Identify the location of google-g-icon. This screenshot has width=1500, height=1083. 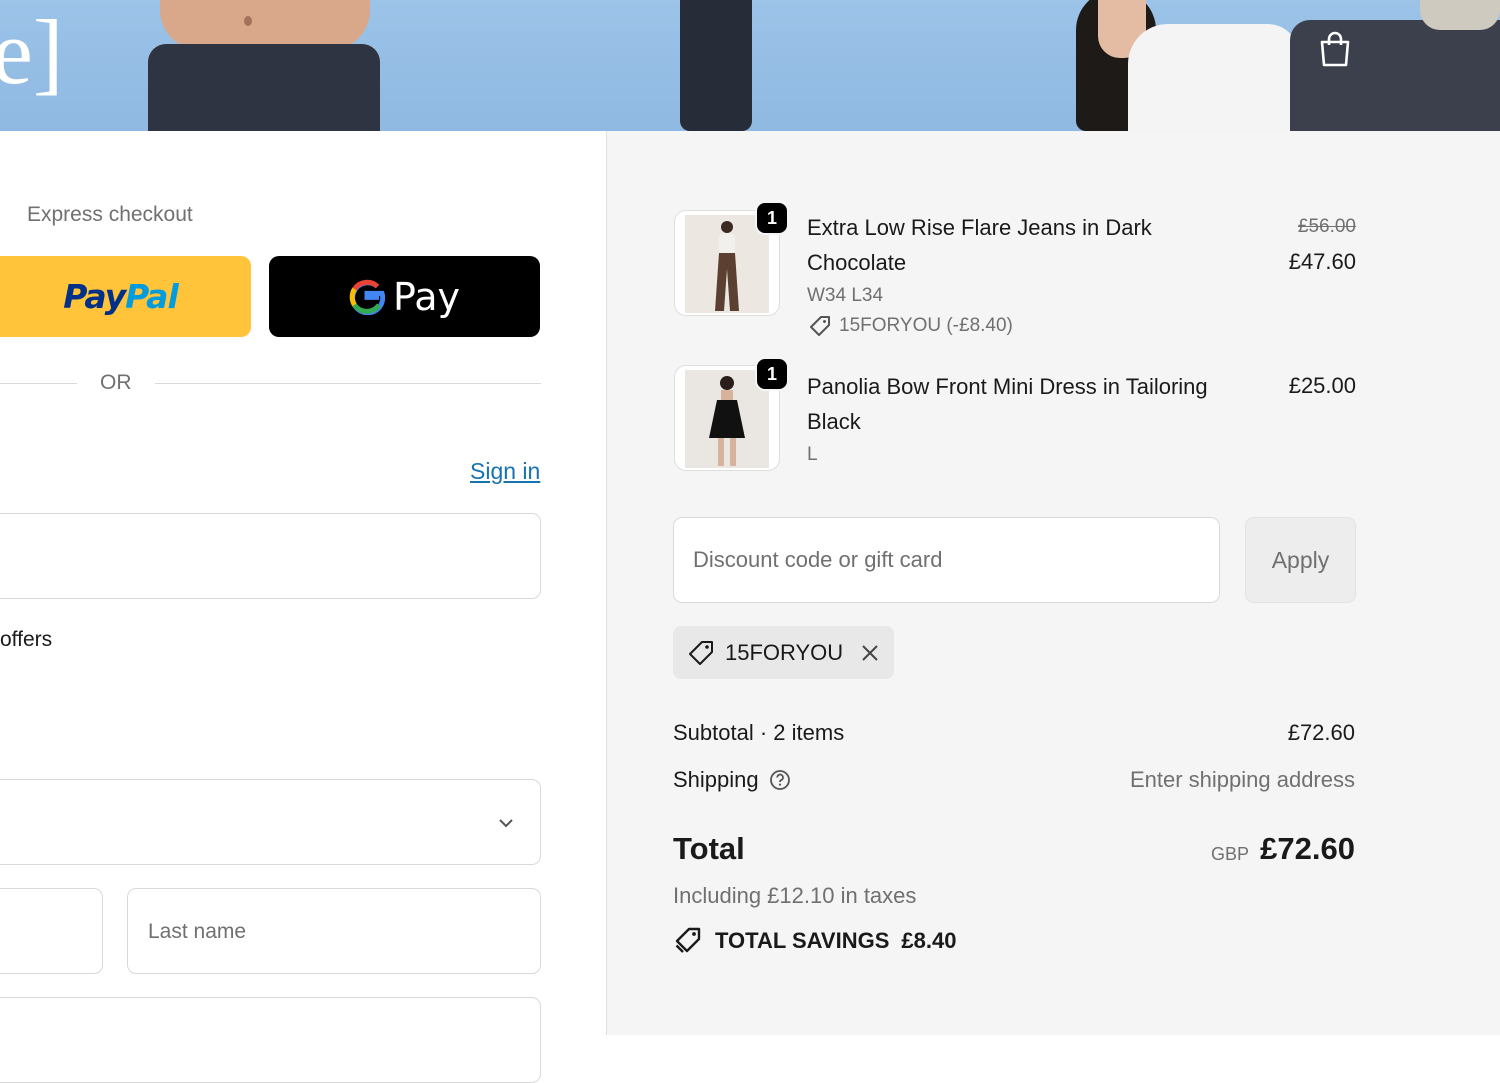
(367, 297).